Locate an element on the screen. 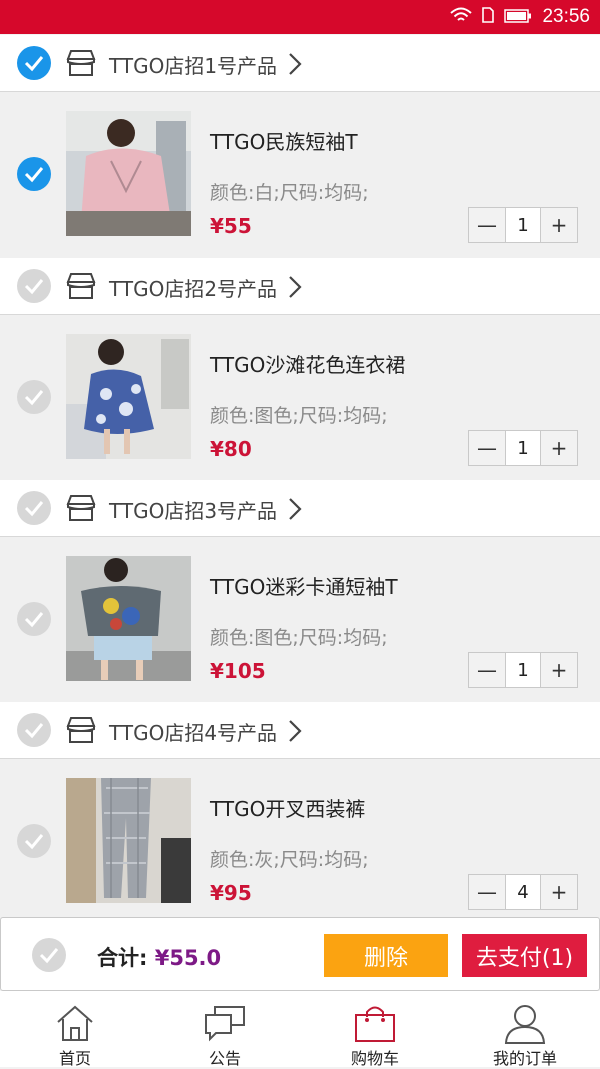 Image resolution: width=600 pixels, height=1069 pixels. nav-notice: 公告 is located at coordinates (225, 1029).